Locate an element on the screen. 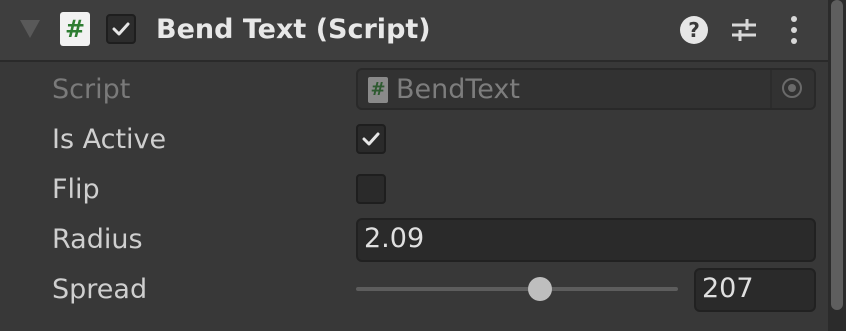  radius-input: 2.09 is located at coordinates (586, 240).